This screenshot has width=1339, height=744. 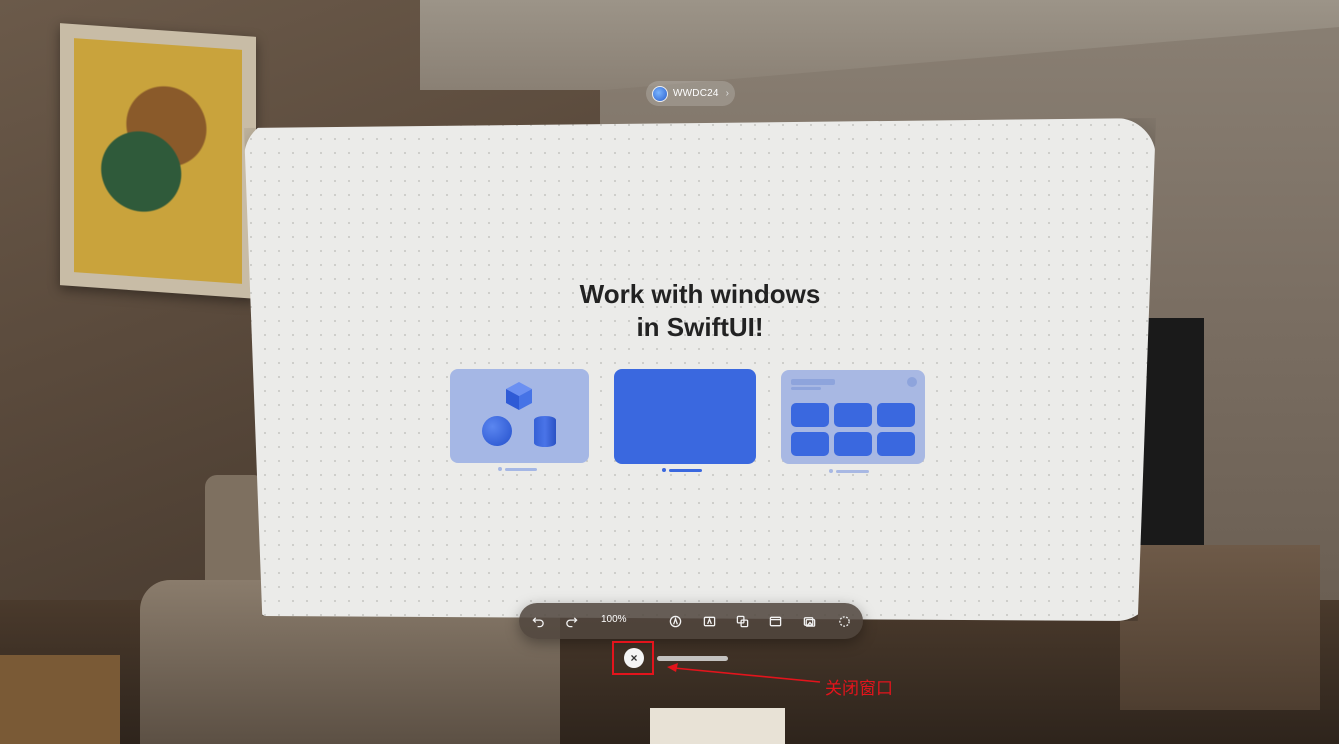 I want to click on annotation-label: 关闭窗口, so click(x=859, y=688).